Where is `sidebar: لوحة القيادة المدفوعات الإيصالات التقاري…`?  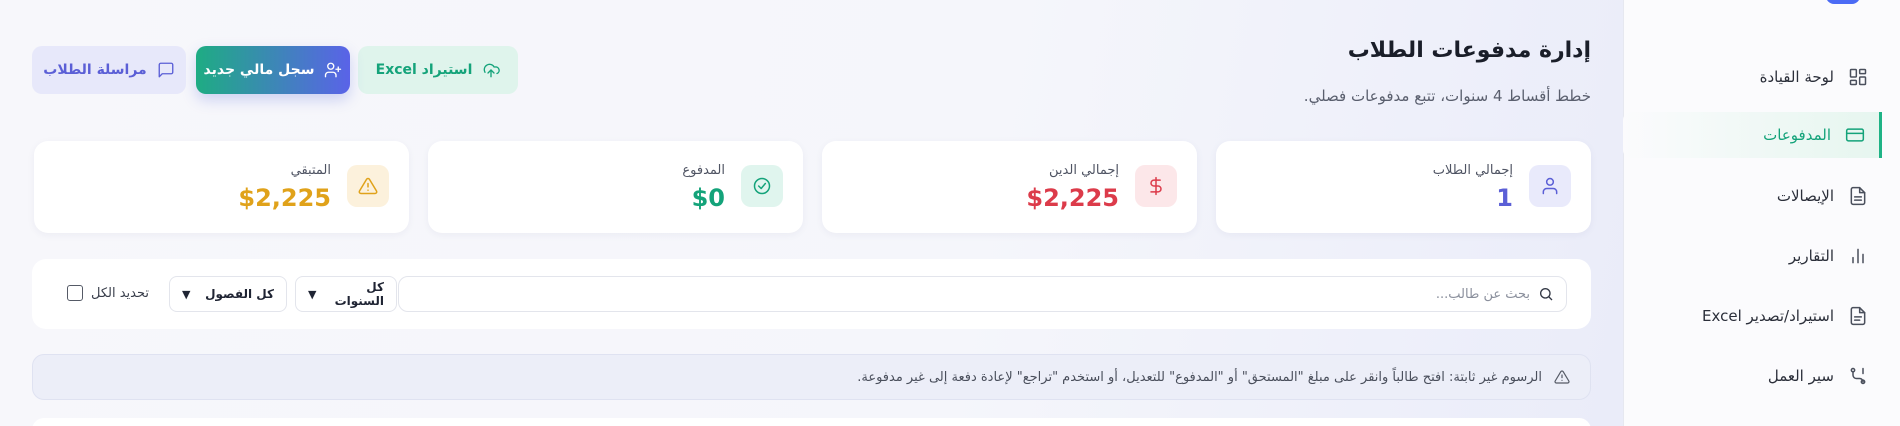 sidebar: لوحة القيادة المدفوعات الإيصالات التقاري… is located at coordinates (1761, 213).